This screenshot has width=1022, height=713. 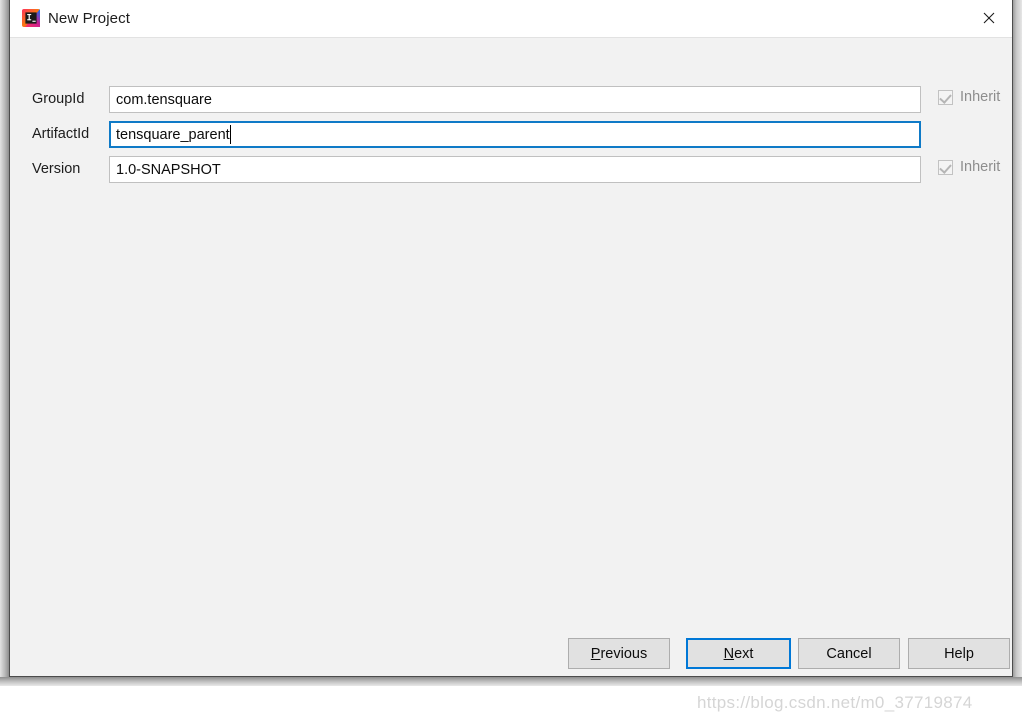 I want to click on cancel-button-label: Cancel, so click(x=849, y=653).